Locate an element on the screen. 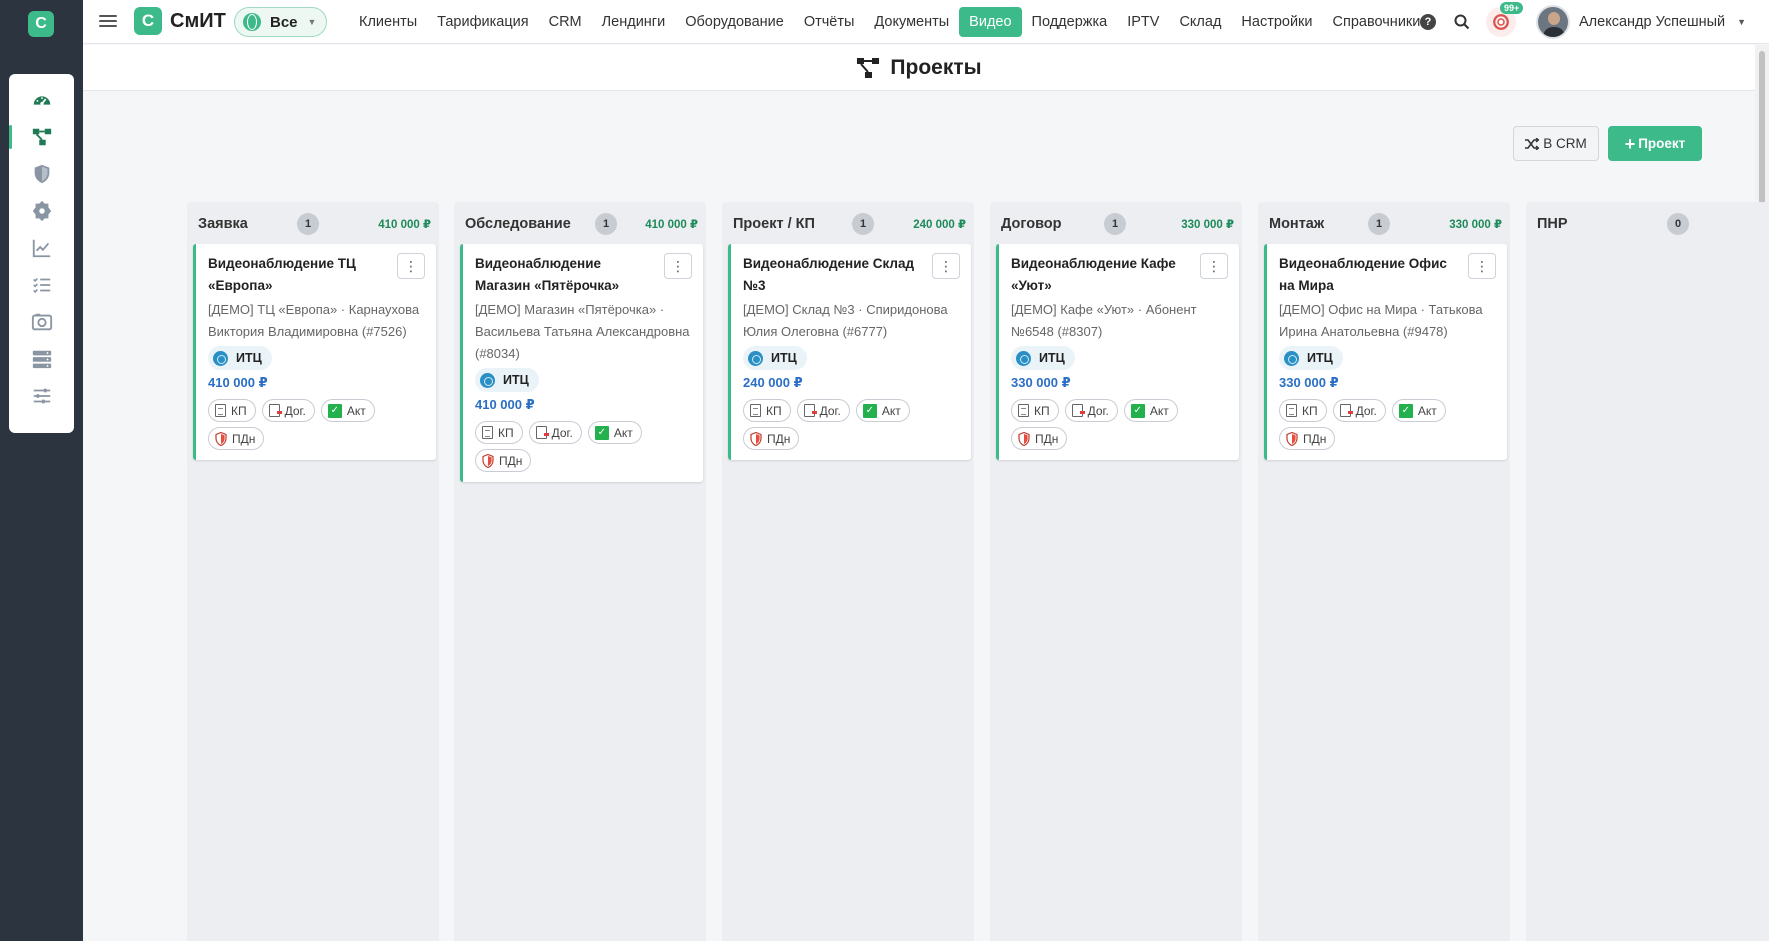 The width and height of the screenshot is (1769, 941). card-title: Видеонаблюдение Офис на Мира is located at coordinates (1363, 274).